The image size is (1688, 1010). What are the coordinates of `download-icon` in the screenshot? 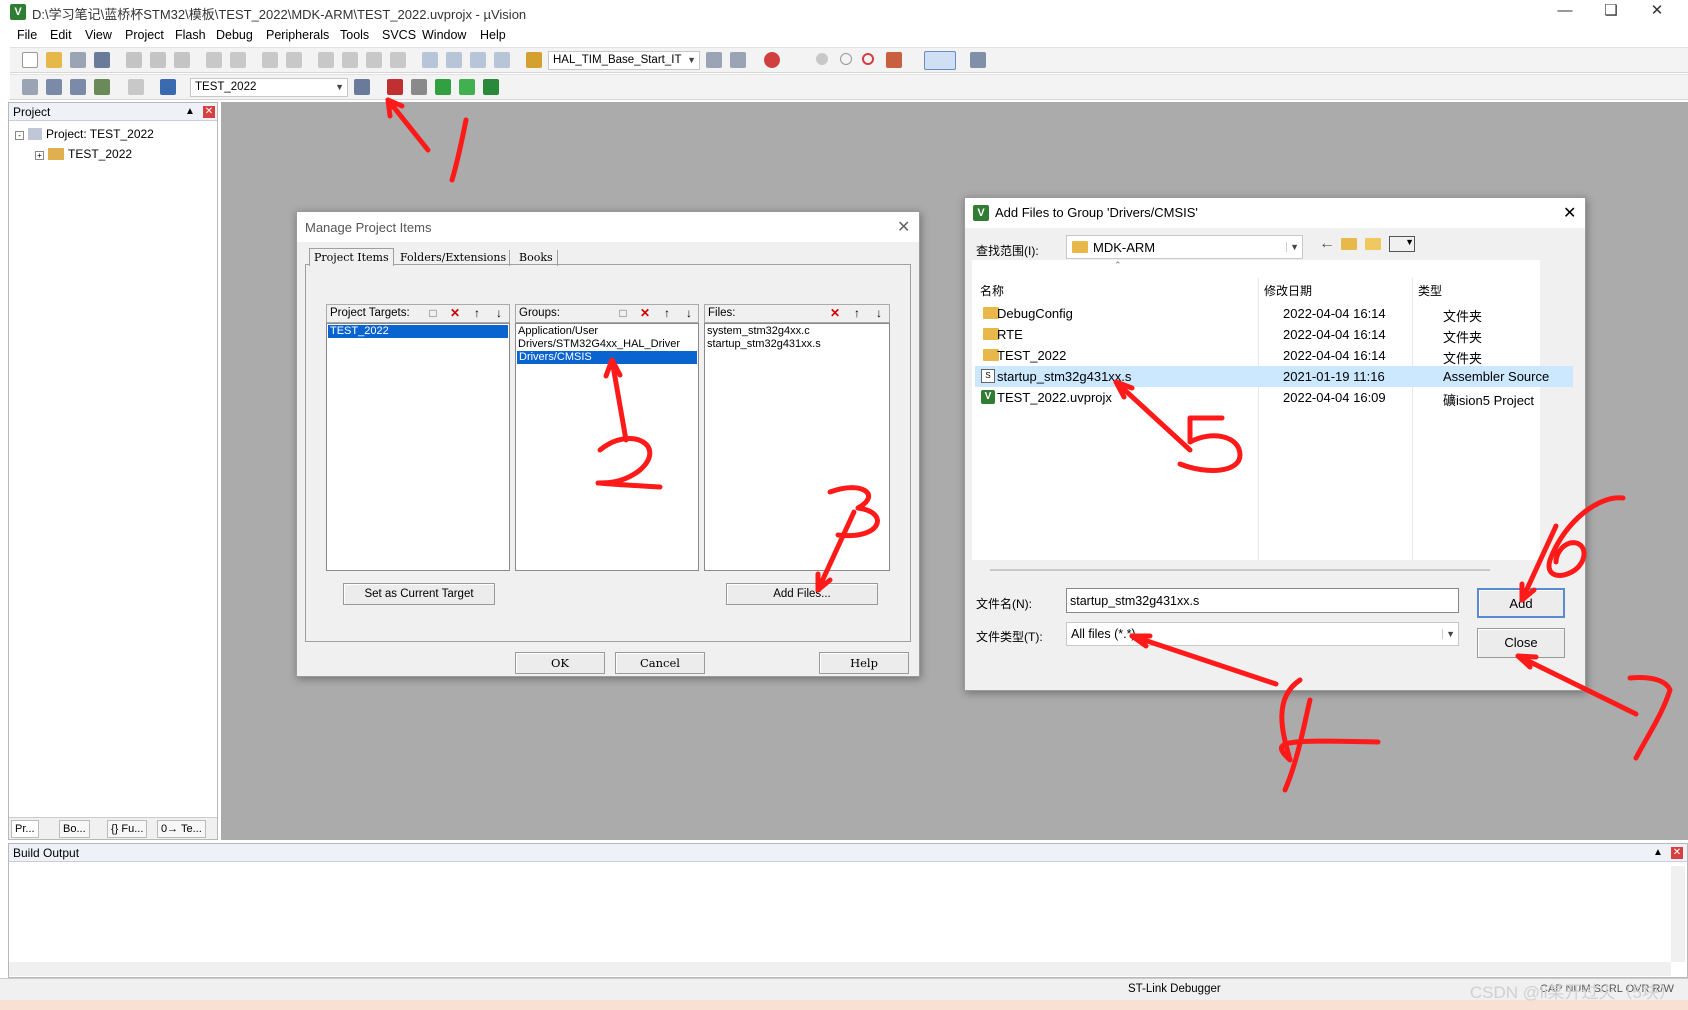 It's located at (168, 87).